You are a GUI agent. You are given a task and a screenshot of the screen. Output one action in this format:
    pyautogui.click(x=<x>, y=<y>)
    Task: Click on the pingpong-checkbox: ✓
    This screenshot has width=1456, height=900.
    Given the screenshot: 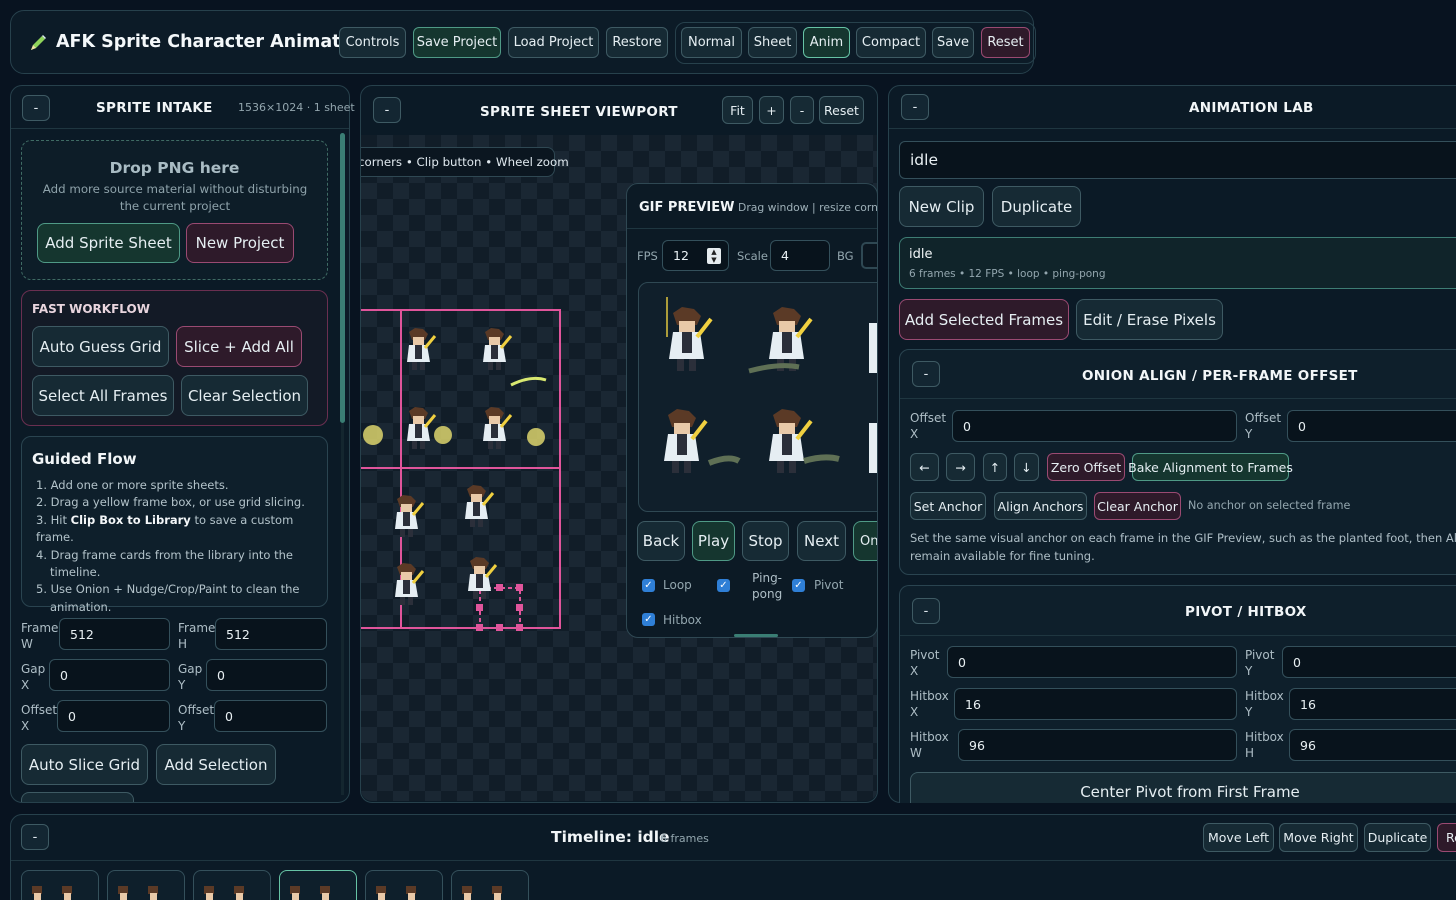 What is the action you would take?
    pyautogui.click(x=723, y=585)
    